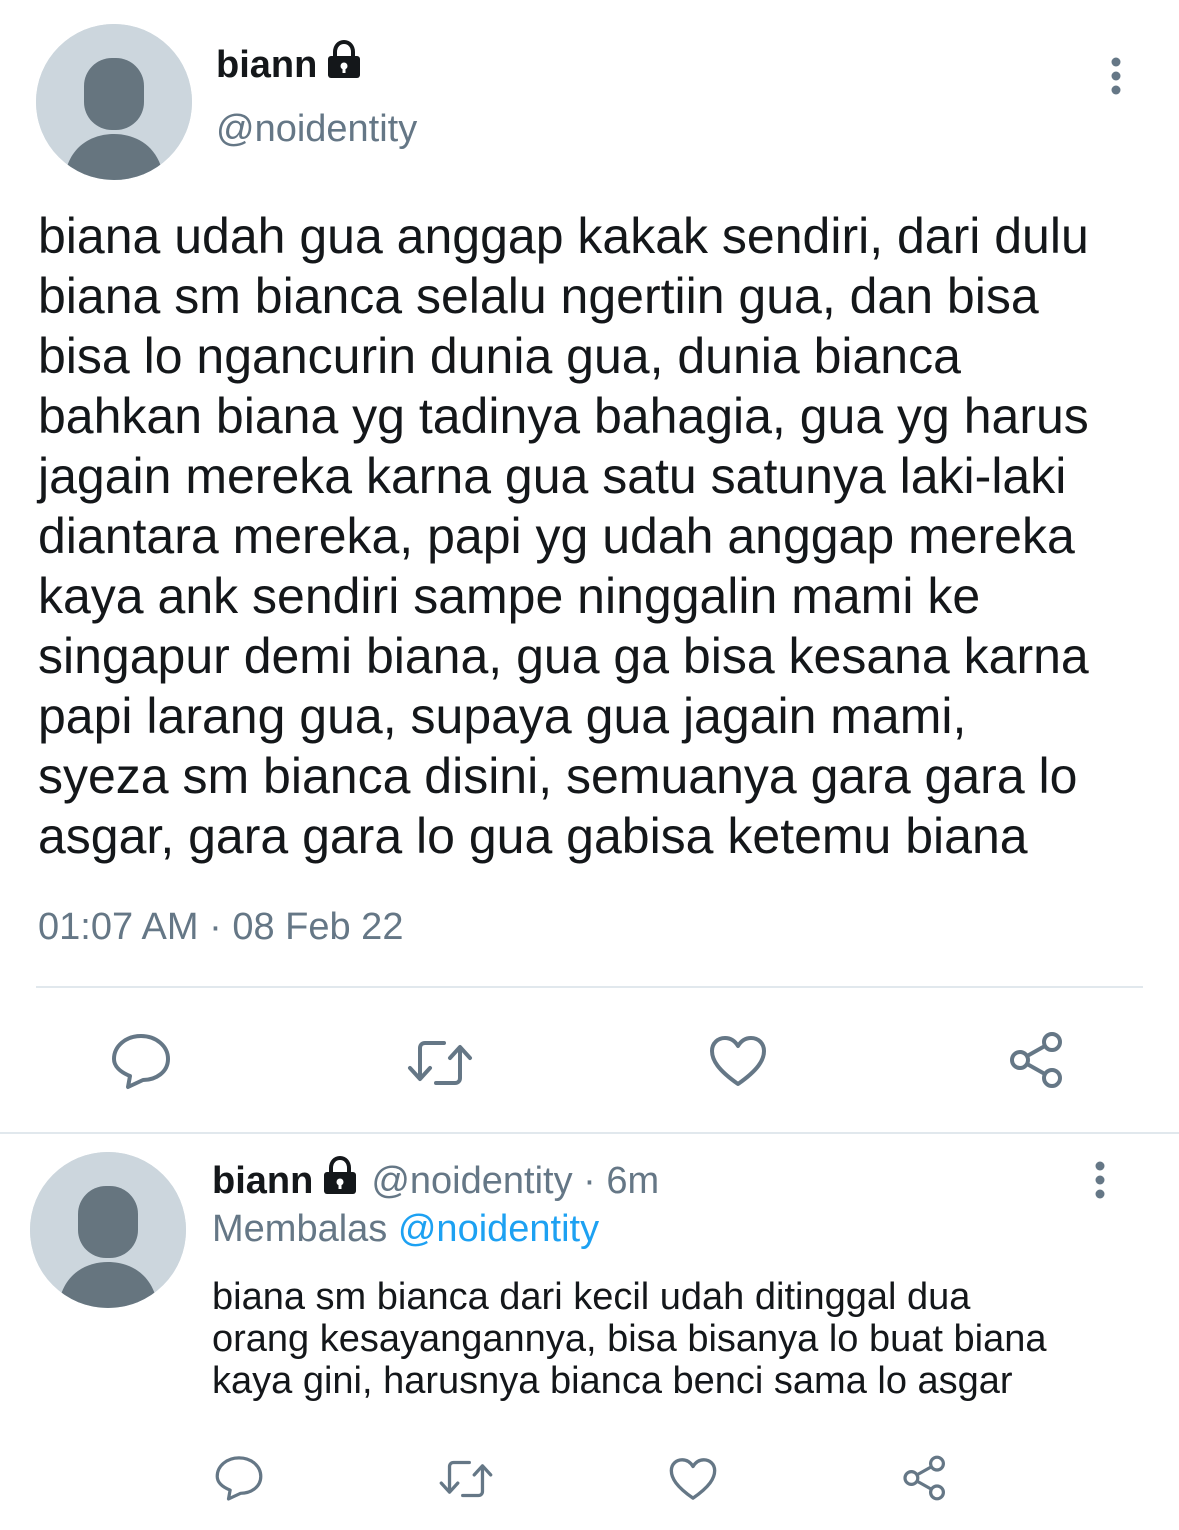  I want to click on display-name-text: biann, so click(267, 64).